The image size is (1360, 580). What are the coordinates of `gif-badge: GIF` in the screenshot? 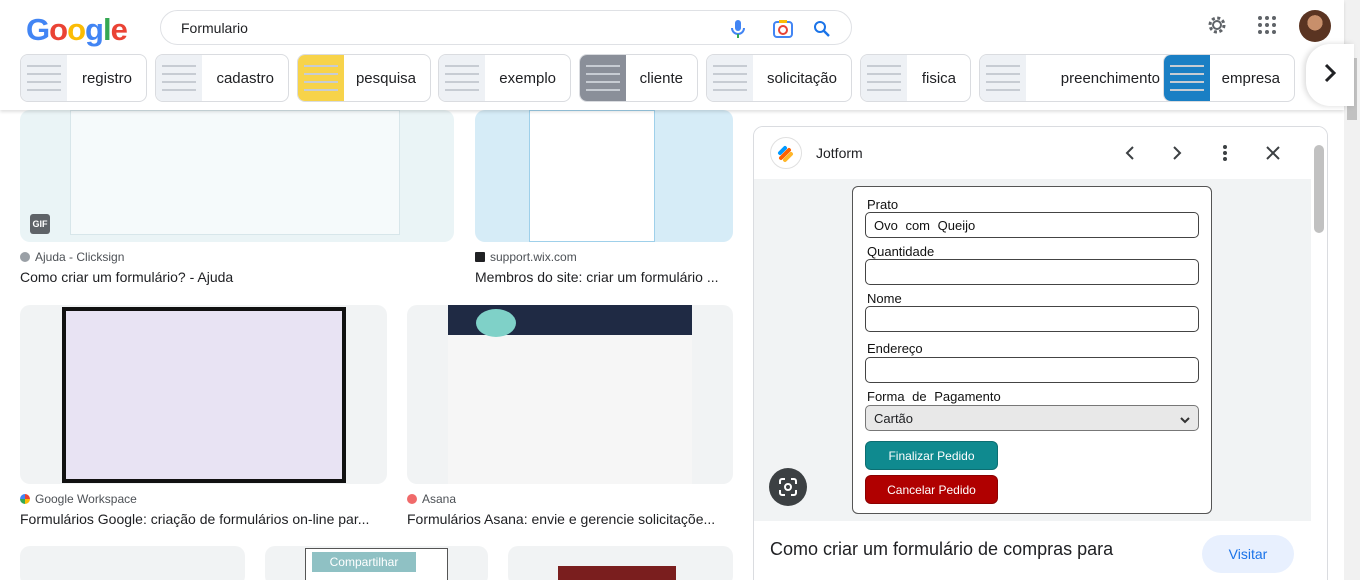 It's located at (40, 224).